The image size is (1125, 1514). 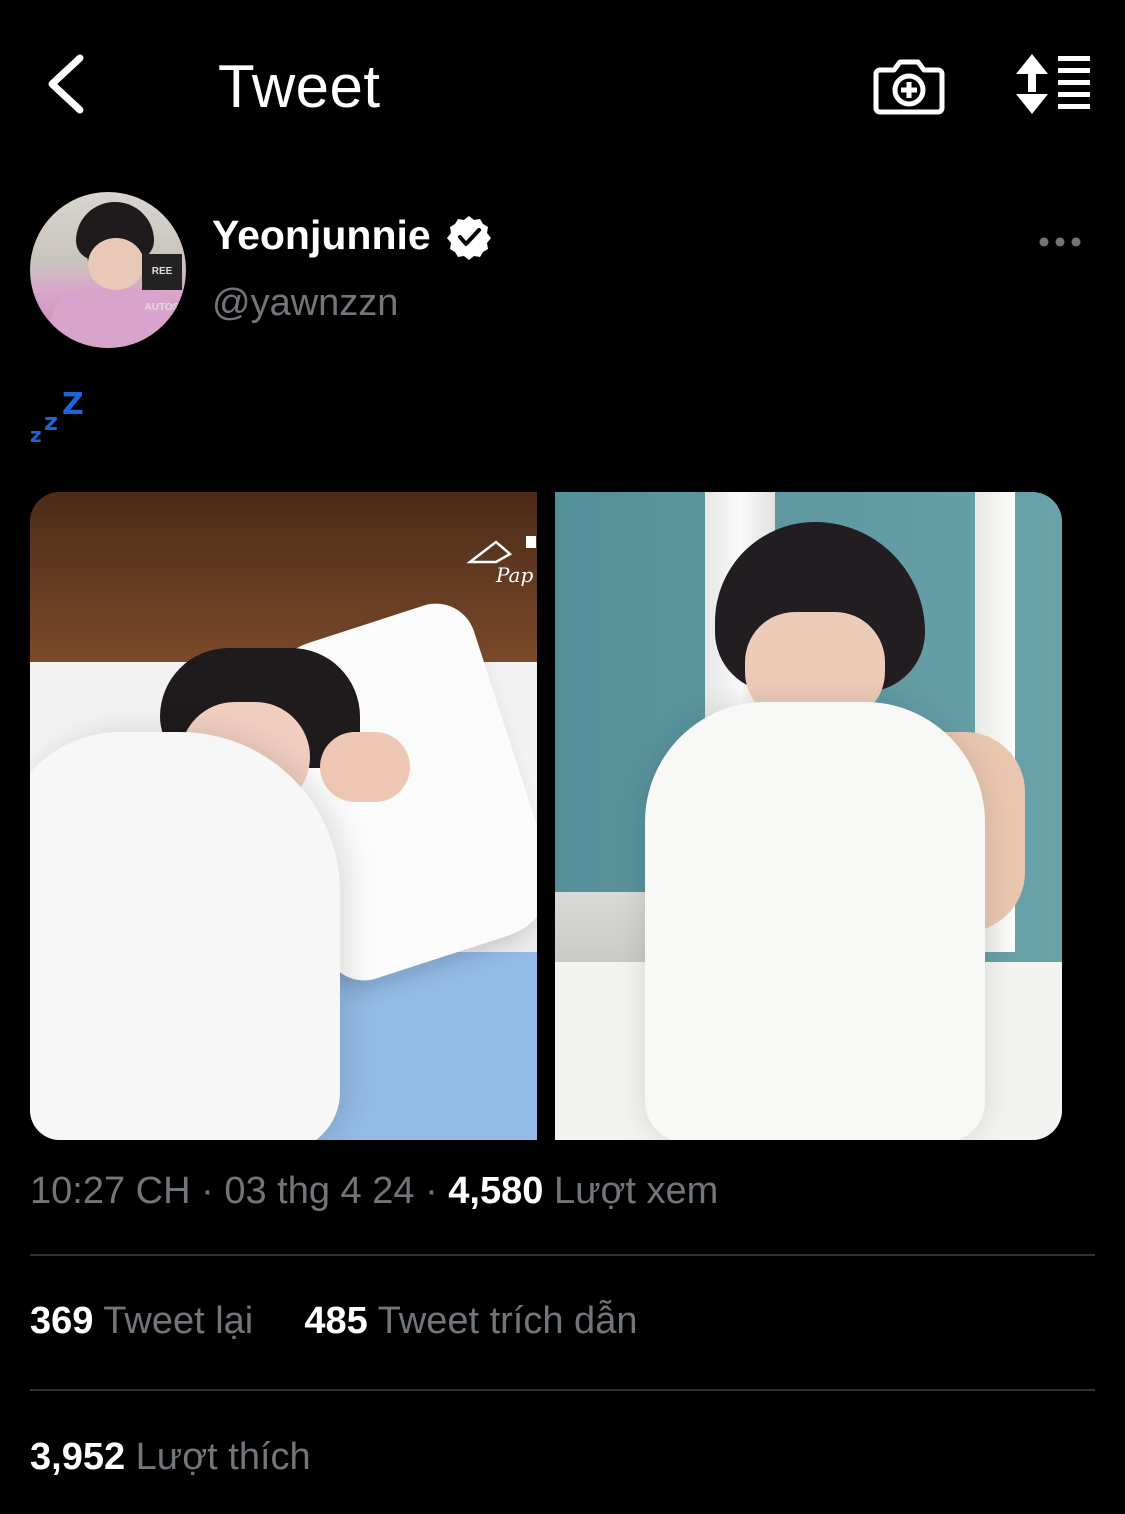 I want to click on quotes-count: 485, so click(x=336, y=1321).